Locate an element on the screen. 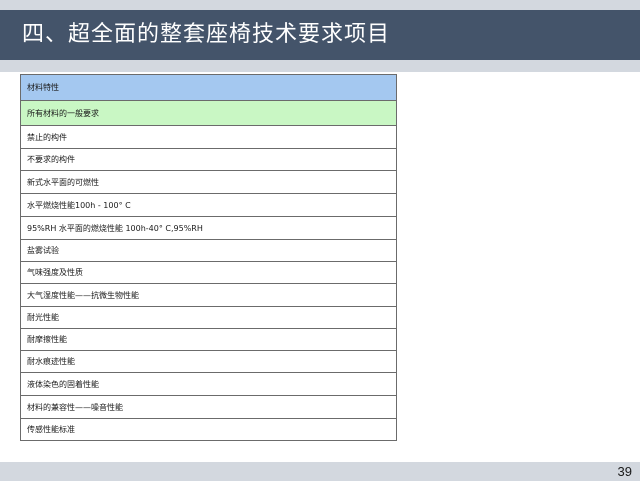 The width and height of the screenshot is (640, 481). table-cell: 气味强度及性质 is located at coordinates (208, 272).